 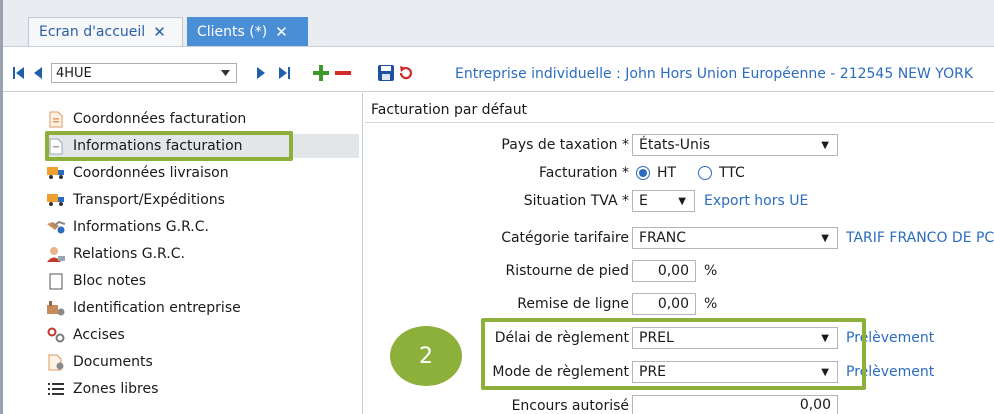 What do you see at coordinates (815, 405) in the screenshot?
I see `encours-autorise-value: 0,00` at bounding box center [815, 405].